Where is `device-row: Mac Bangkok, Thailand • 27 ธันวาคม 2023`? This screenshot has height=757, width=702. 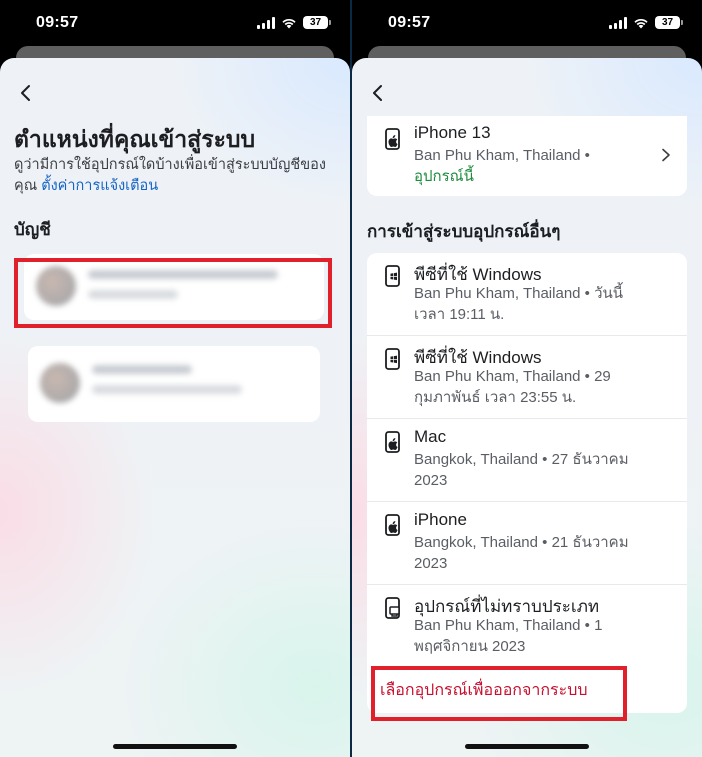
device-row: Mac Bangkok, Thailand • 27 ธันวาคม 2023 is located at coordinates (527, 460).